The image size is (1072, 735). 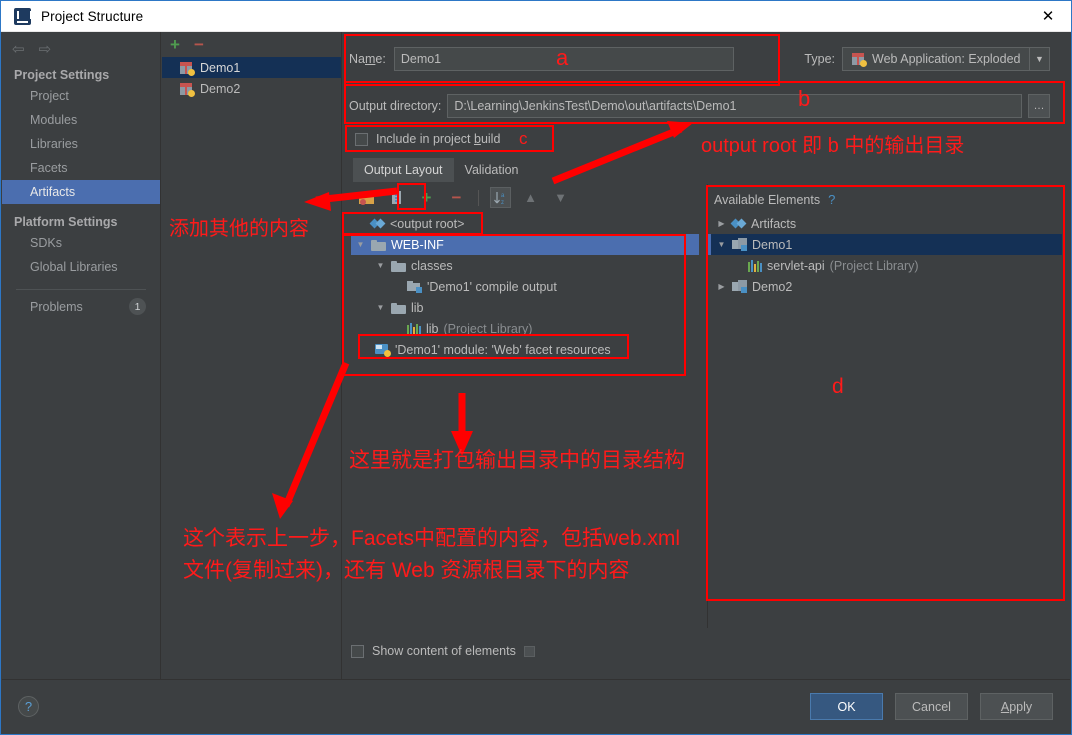 What do you see at coordinates (45, 49) in the screenshot?
I see `forward-arrow-icon: ⇨` at bounding box center [45, 49].